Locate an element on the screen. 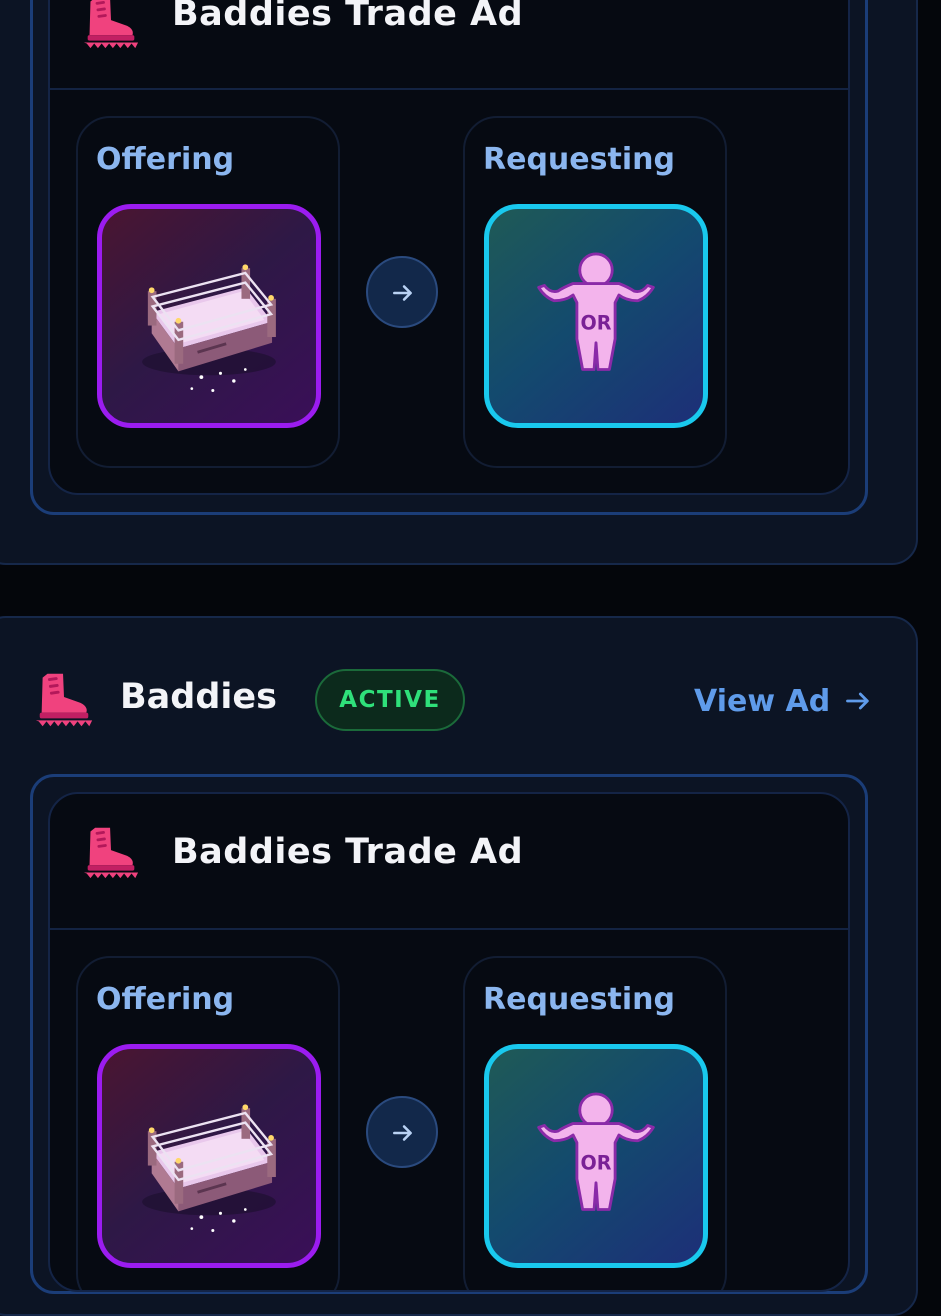  view-ad-link: View Ad is located at coordinates (783, 701).